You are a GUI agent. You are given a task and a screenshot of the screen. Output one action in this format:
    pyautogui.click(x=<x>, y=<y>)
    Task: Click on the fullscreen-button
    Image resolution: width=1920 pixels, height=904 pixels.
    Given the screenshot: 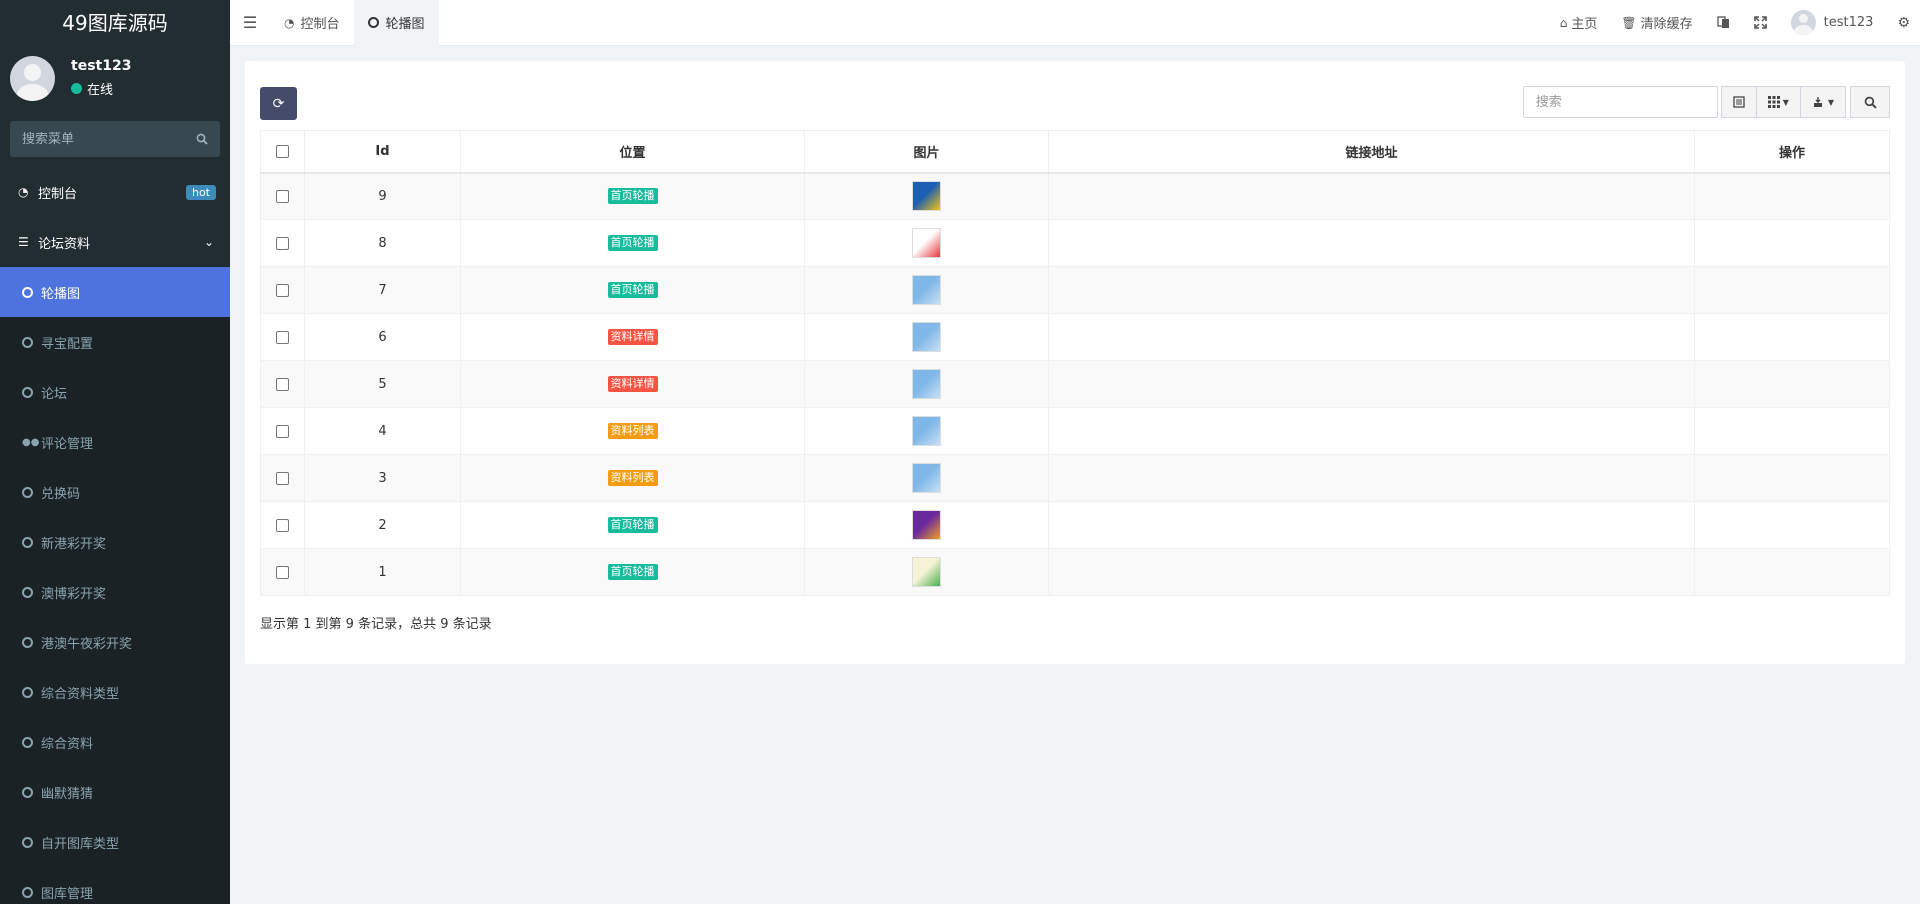 What is the action you would take?
    pyautogui.click(x=1760, y=23)
    